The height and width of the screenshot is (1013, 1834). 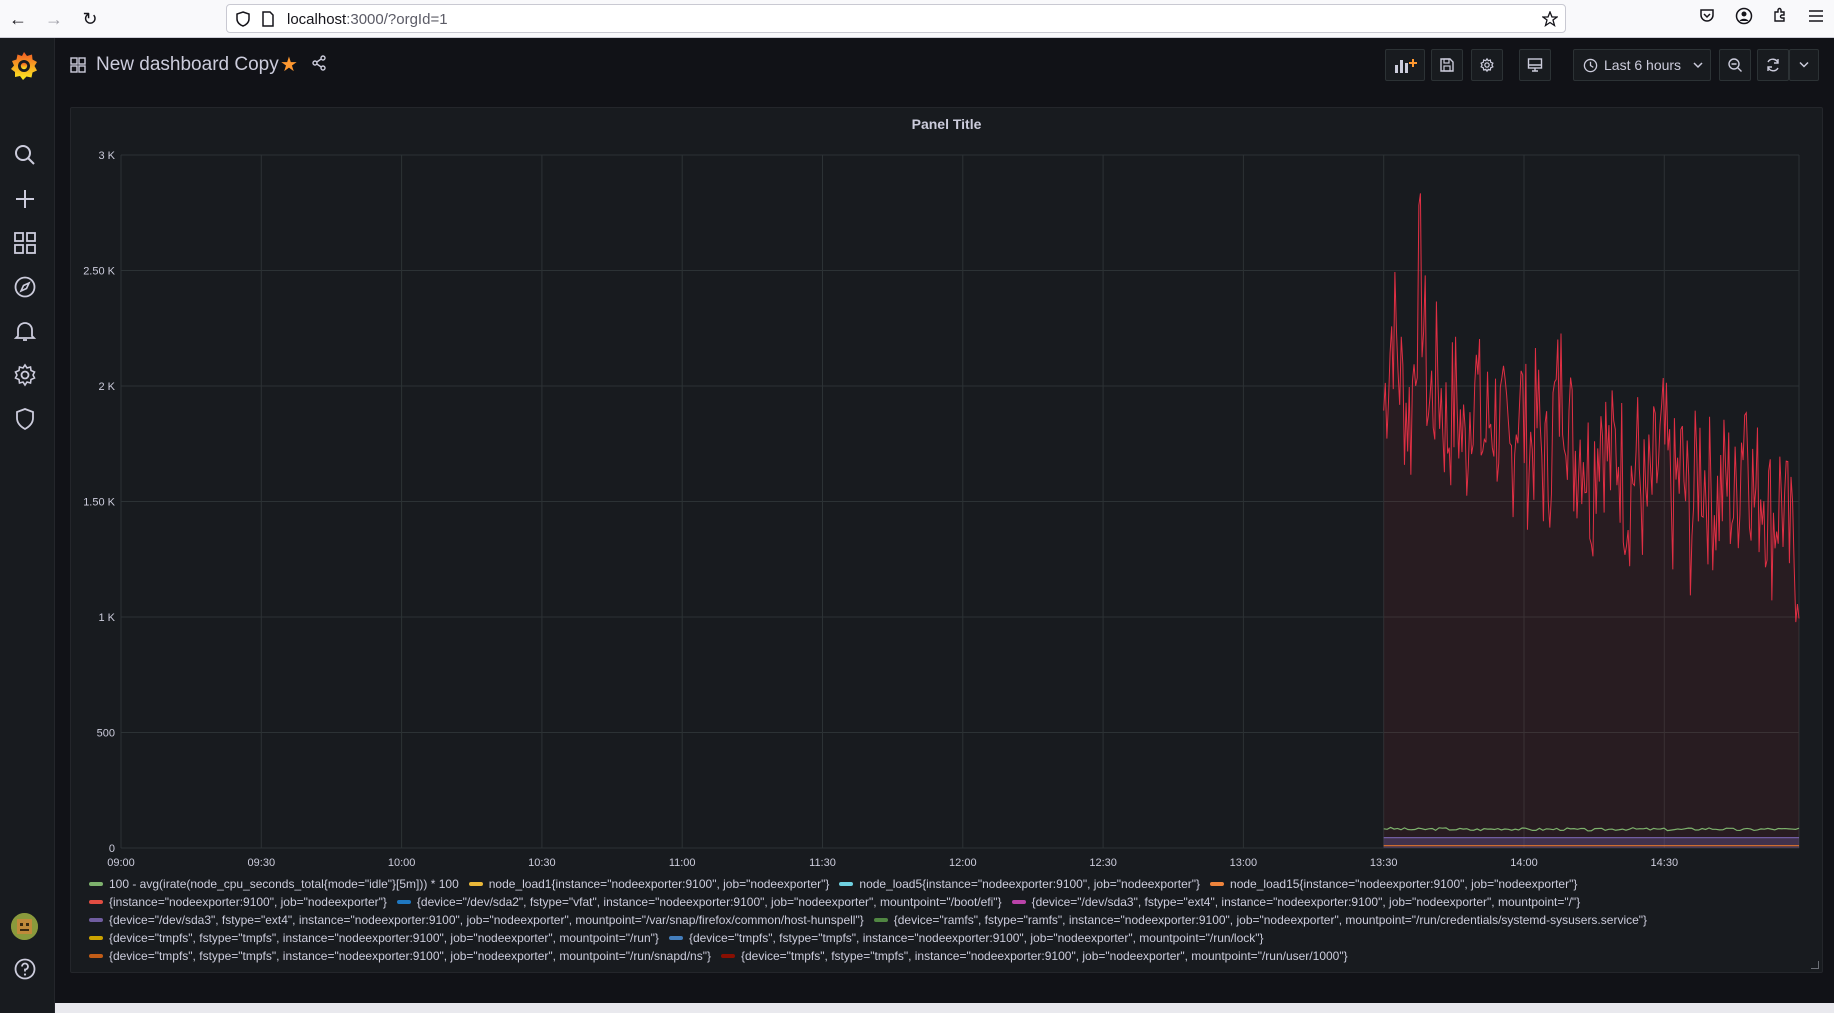 I want to click on x-tick-label: 14:30, so click(x=1665, y=863).